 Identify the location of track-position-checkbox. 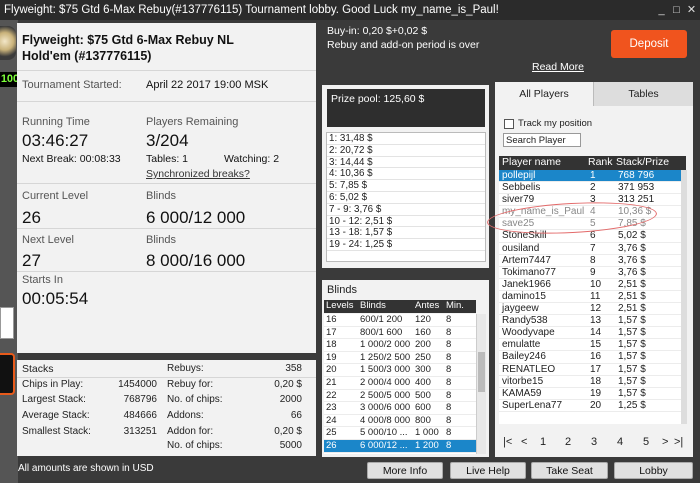
(509, 124).